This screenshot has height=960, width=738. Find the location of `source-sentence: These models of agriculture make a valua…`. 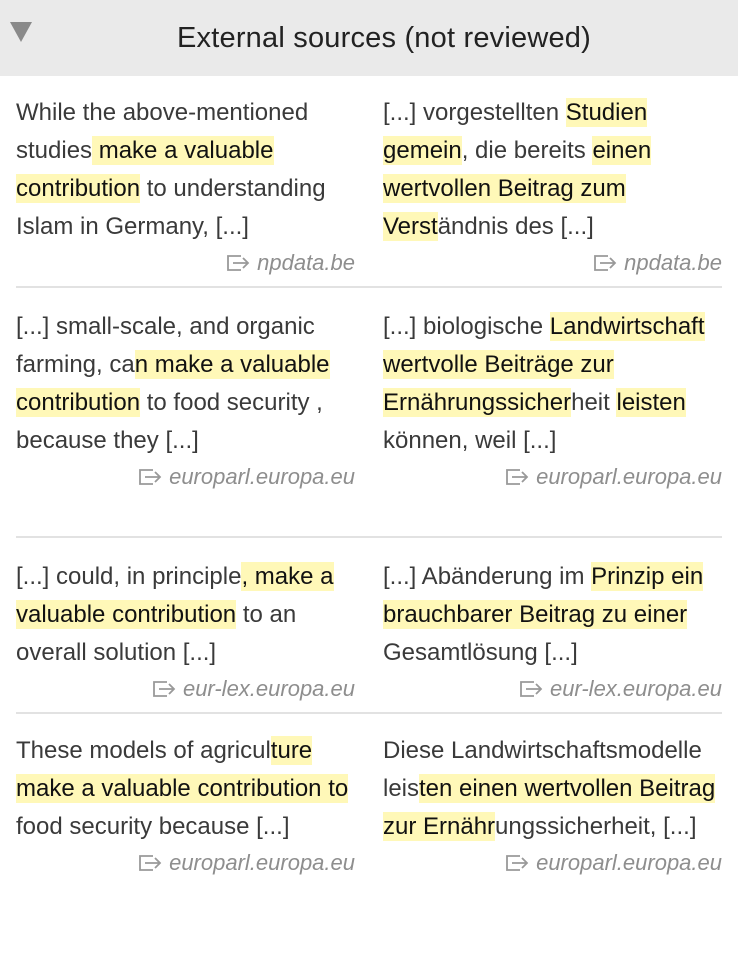

source-sentence: These models of agriculture make a valua… is located at coordinates (192, 805).